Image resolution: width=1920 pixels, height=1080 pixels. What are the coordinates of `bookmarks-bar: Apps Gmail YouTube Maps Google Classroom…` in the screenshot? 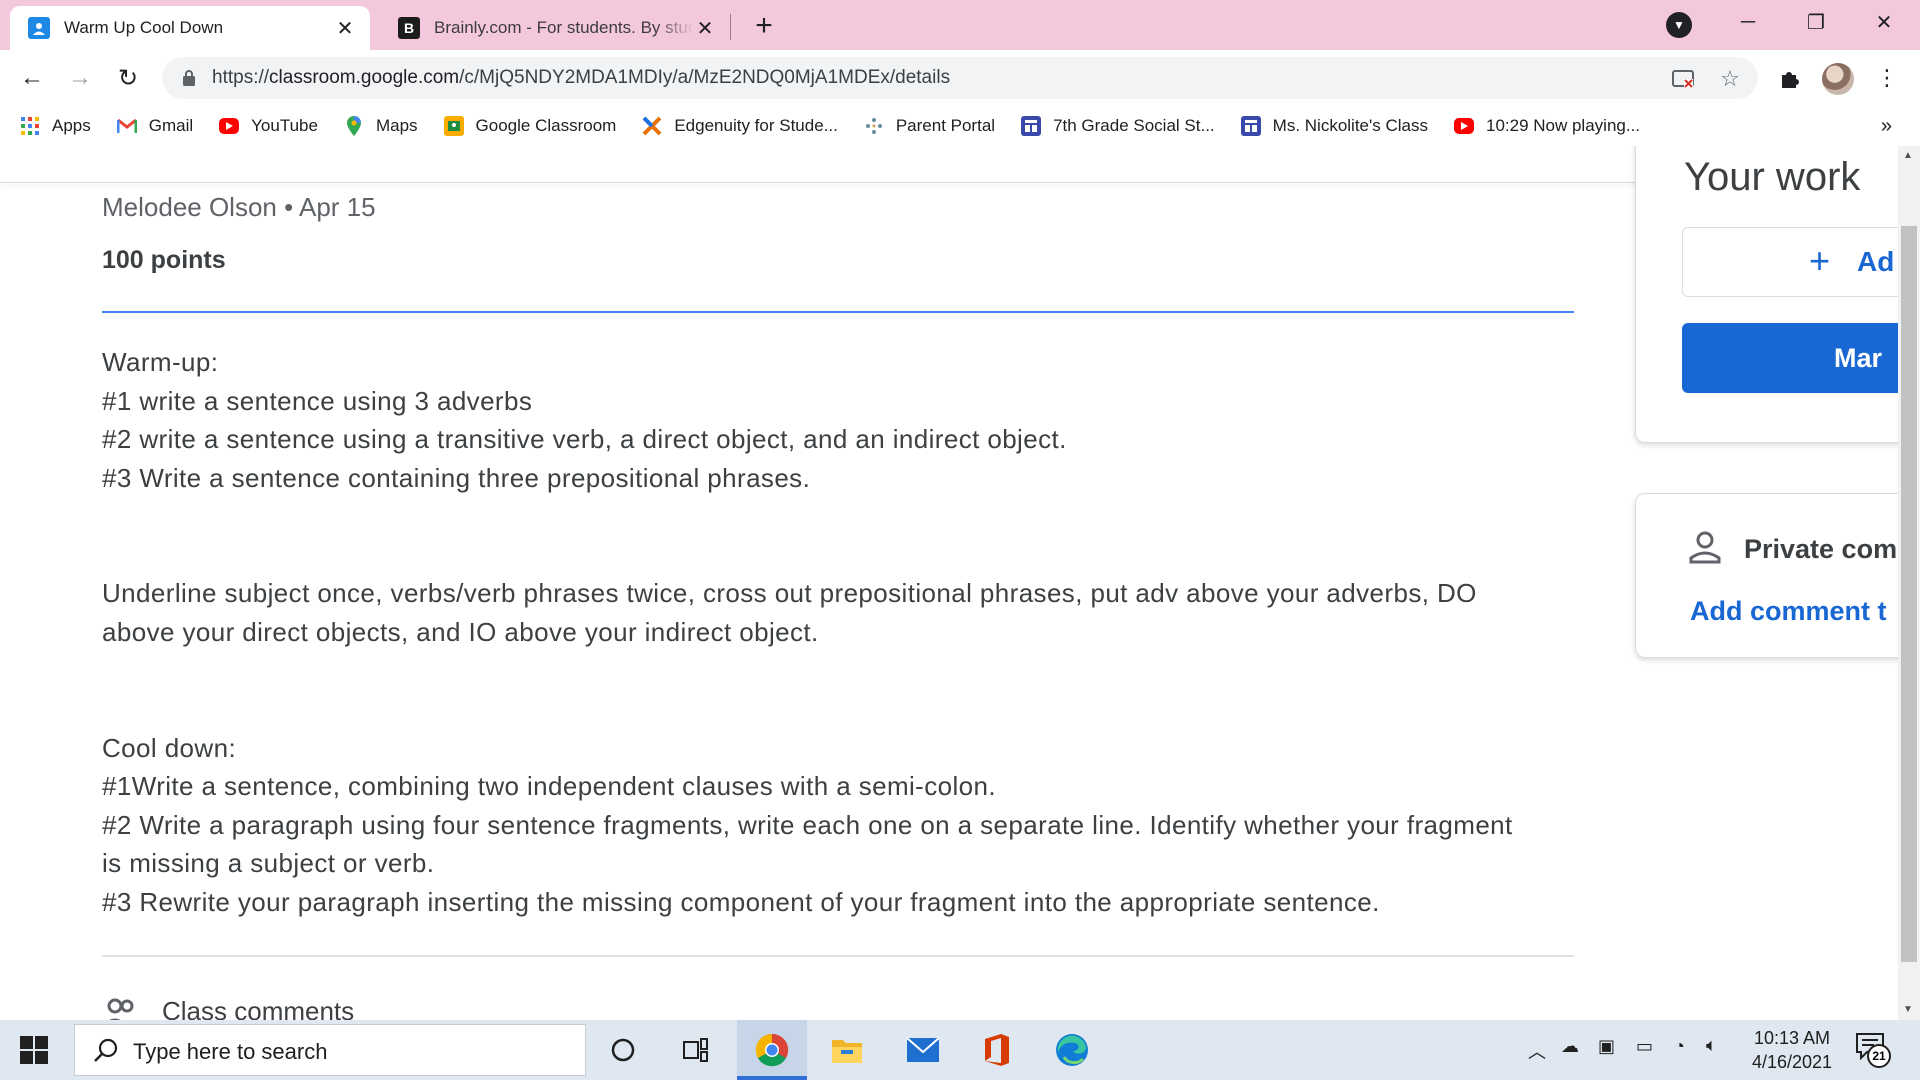 It's located at (960, 126).